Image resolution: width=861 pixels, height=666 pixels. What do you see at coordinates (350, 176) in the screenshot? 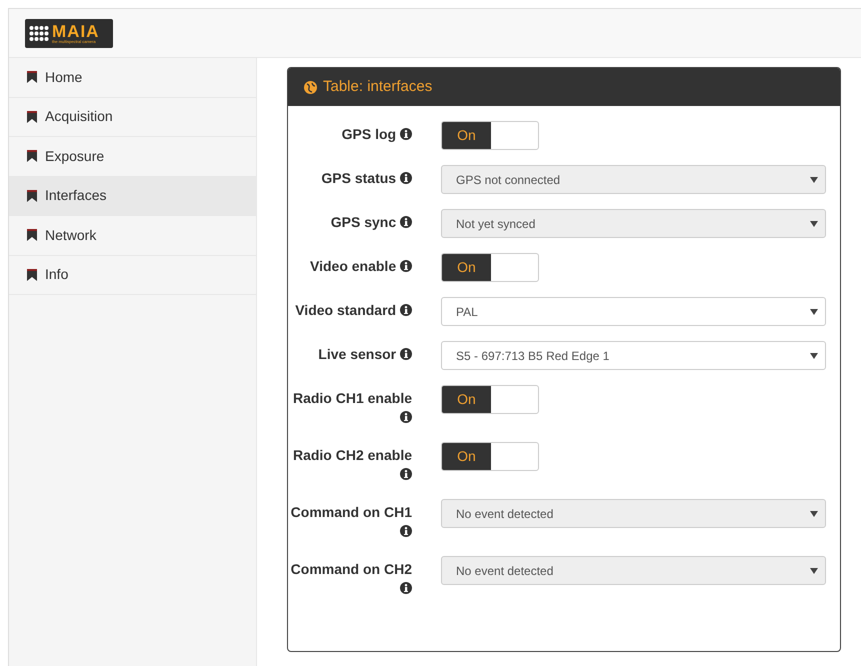
I see `field-label: GPS status` at bounding box center [350, 176].